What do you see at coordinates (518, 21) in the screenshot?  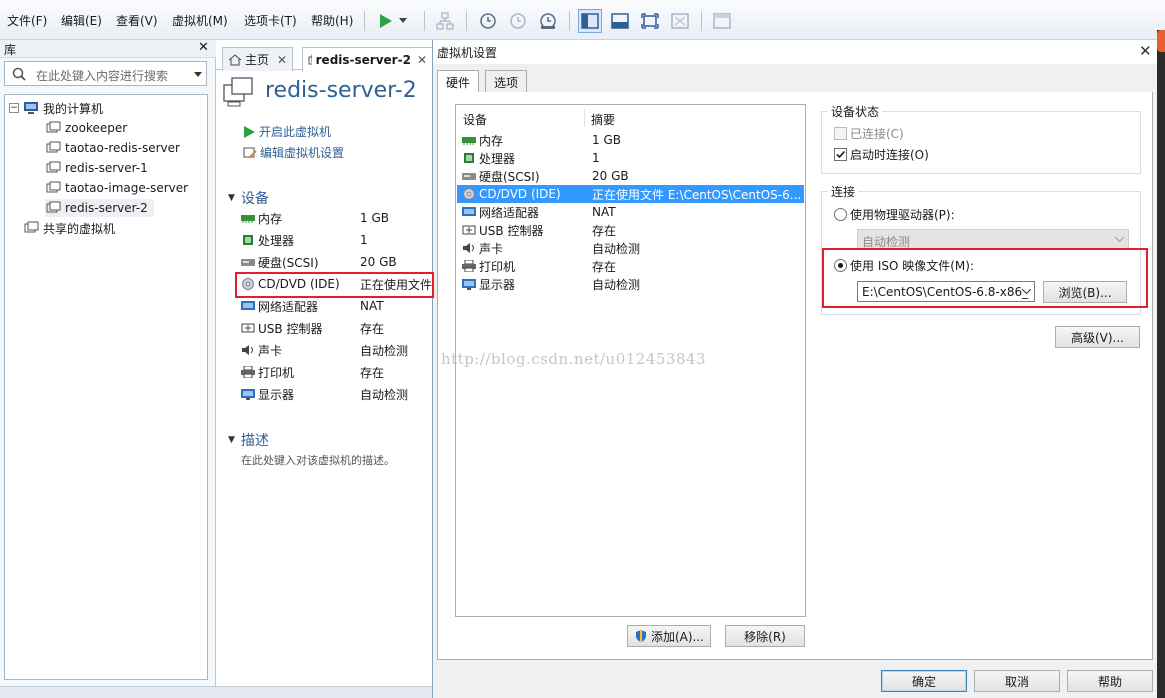 I see `snapshot-revert-button` at bounding box center [518, 21].